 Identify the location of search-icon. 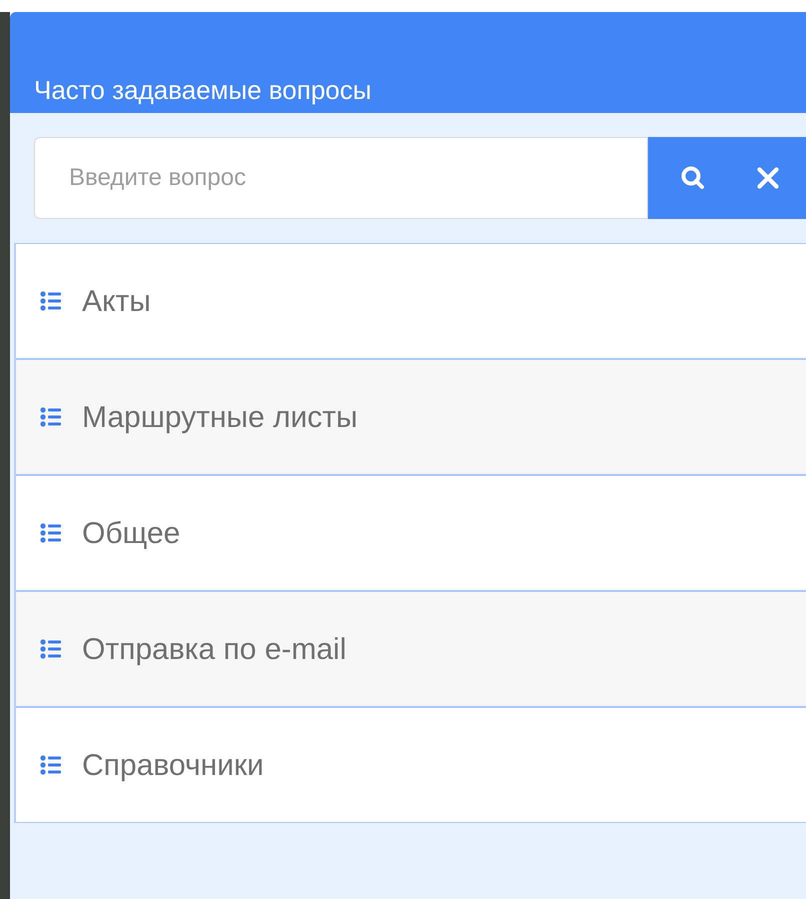
(693, 178).